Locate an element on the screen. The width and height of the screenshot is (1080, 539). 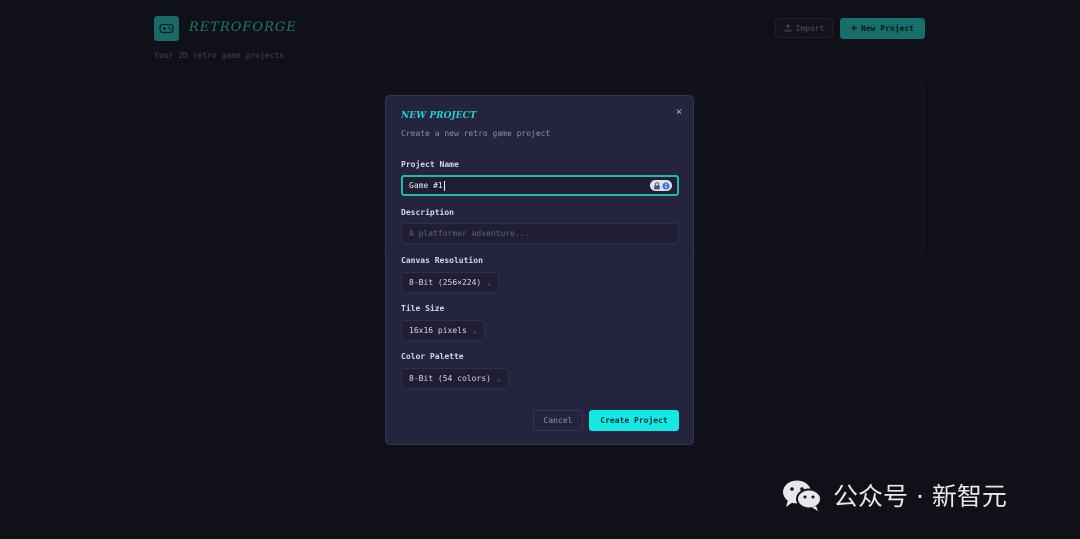
project-name-input: Game #1 is located at coordinates (540, 185).